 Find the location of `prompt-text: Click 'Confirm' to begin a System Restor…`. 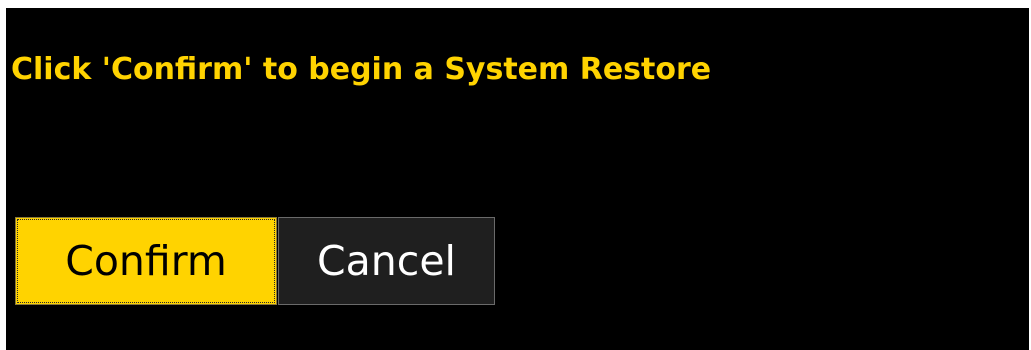

prompt-text: Click 'Confirm' to begin a System Restor… is located at coordinates (361, 69).